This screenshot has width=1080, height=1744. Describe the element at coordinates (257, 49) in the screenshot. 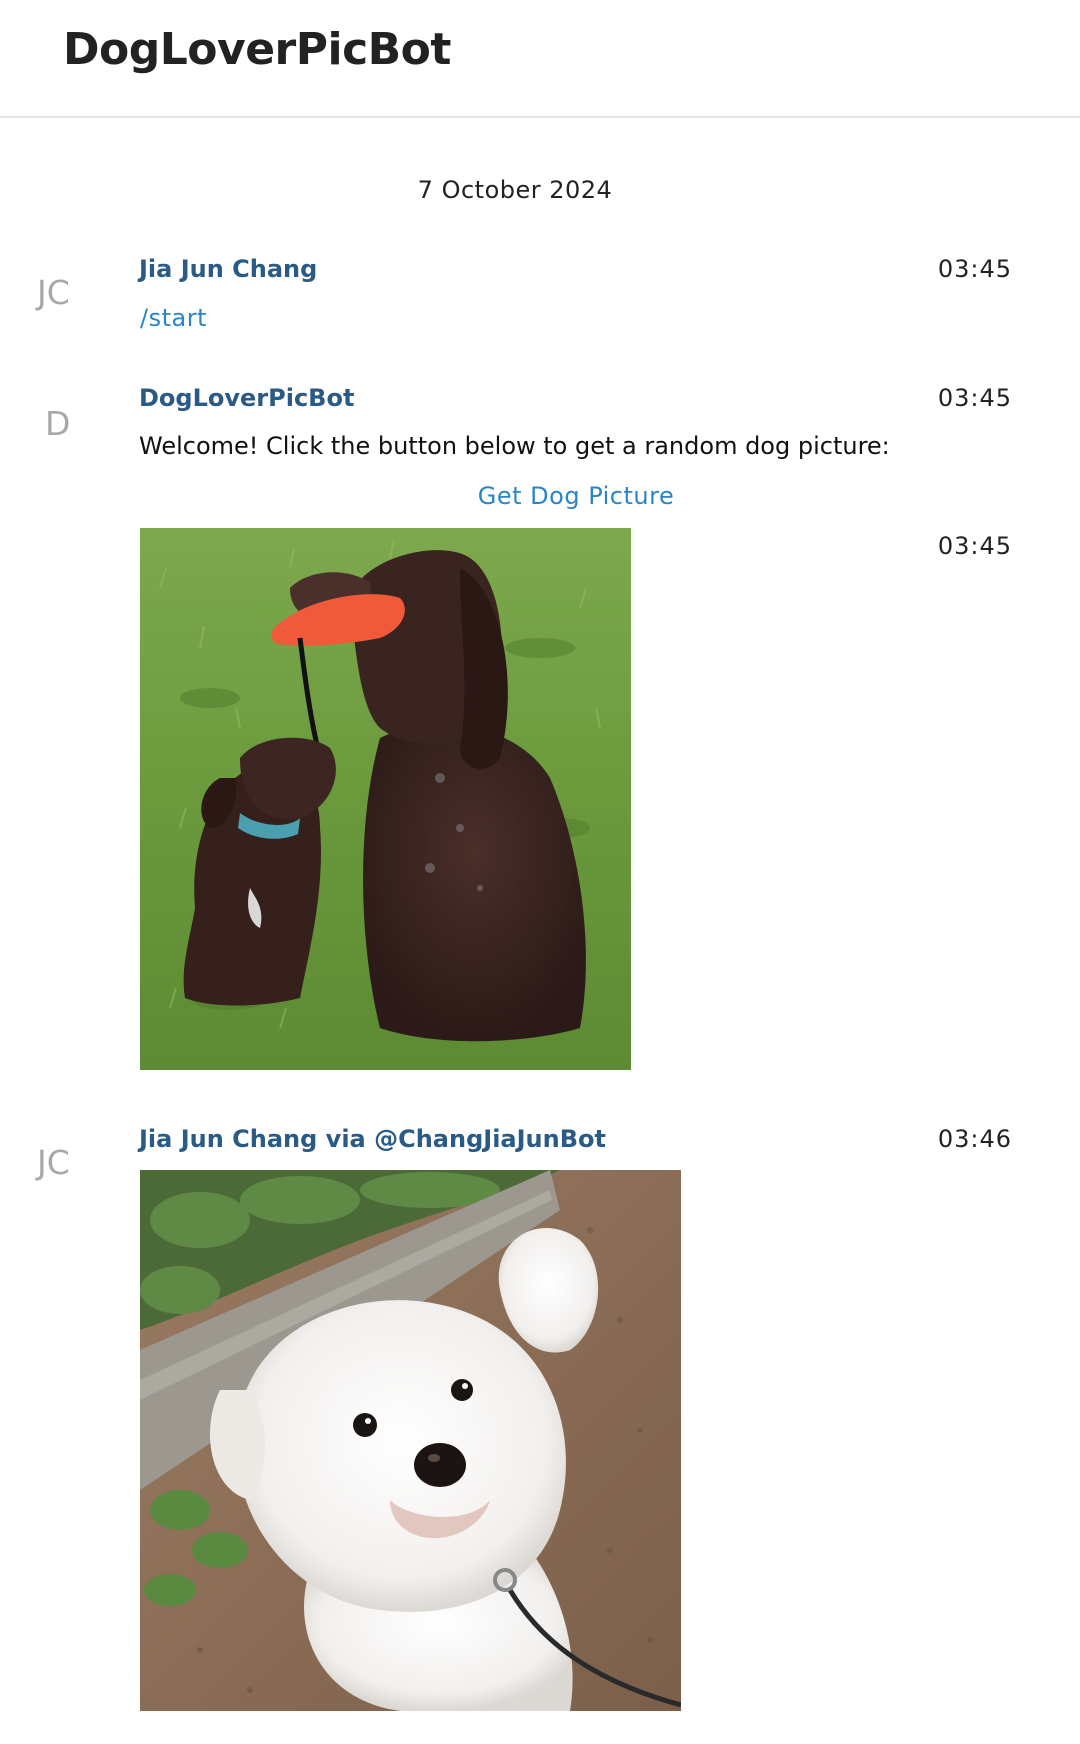

I see `chat-title: DogLoverPicBot` at that location.